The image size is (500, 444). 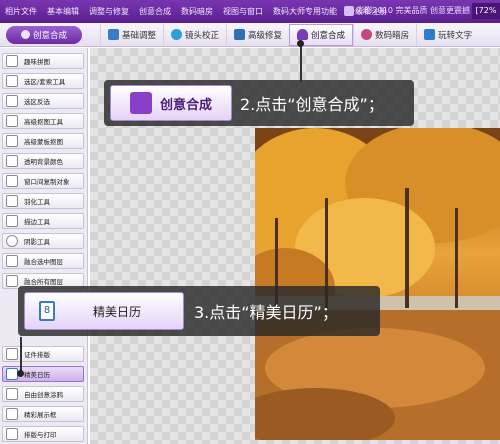 What do you see at coordinates (455, 35) in the screenshot?
I see `tab-label: 玩转文字` at bounding box center [455, 35].